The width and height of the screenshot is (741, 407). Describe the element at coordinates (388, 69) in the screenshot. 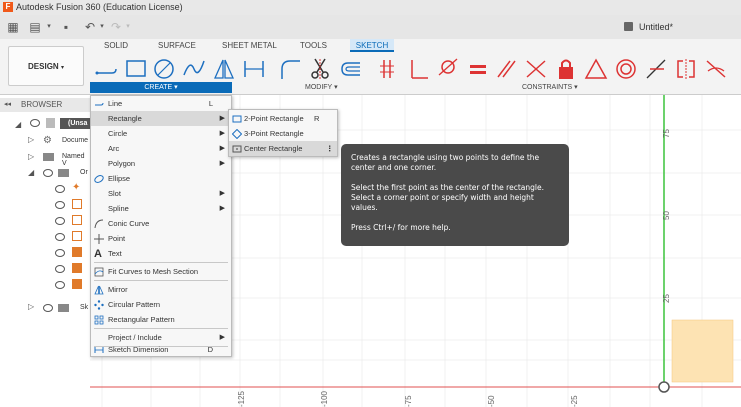

I see `coincident-constraint-icon` at that location.